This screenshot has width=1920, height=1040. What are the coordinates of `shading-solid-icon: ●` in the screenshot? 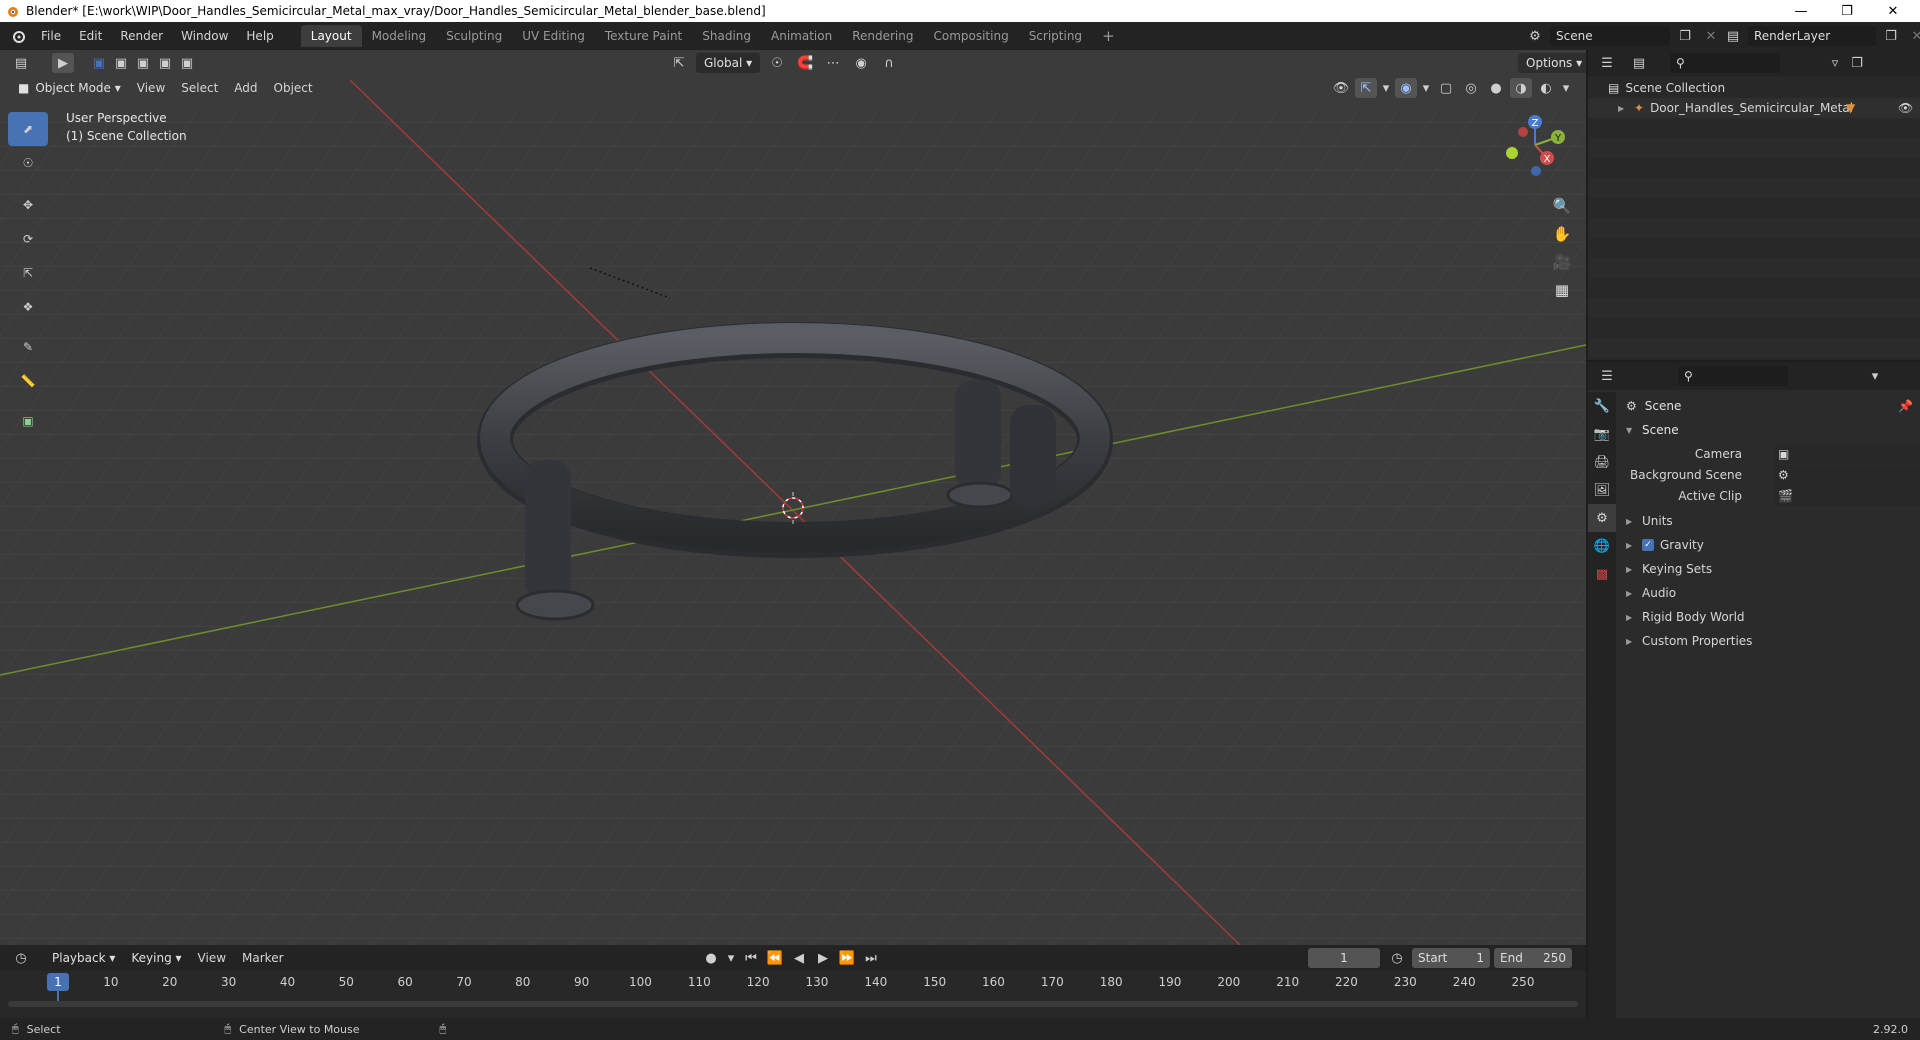 It's located at (1496, 88).